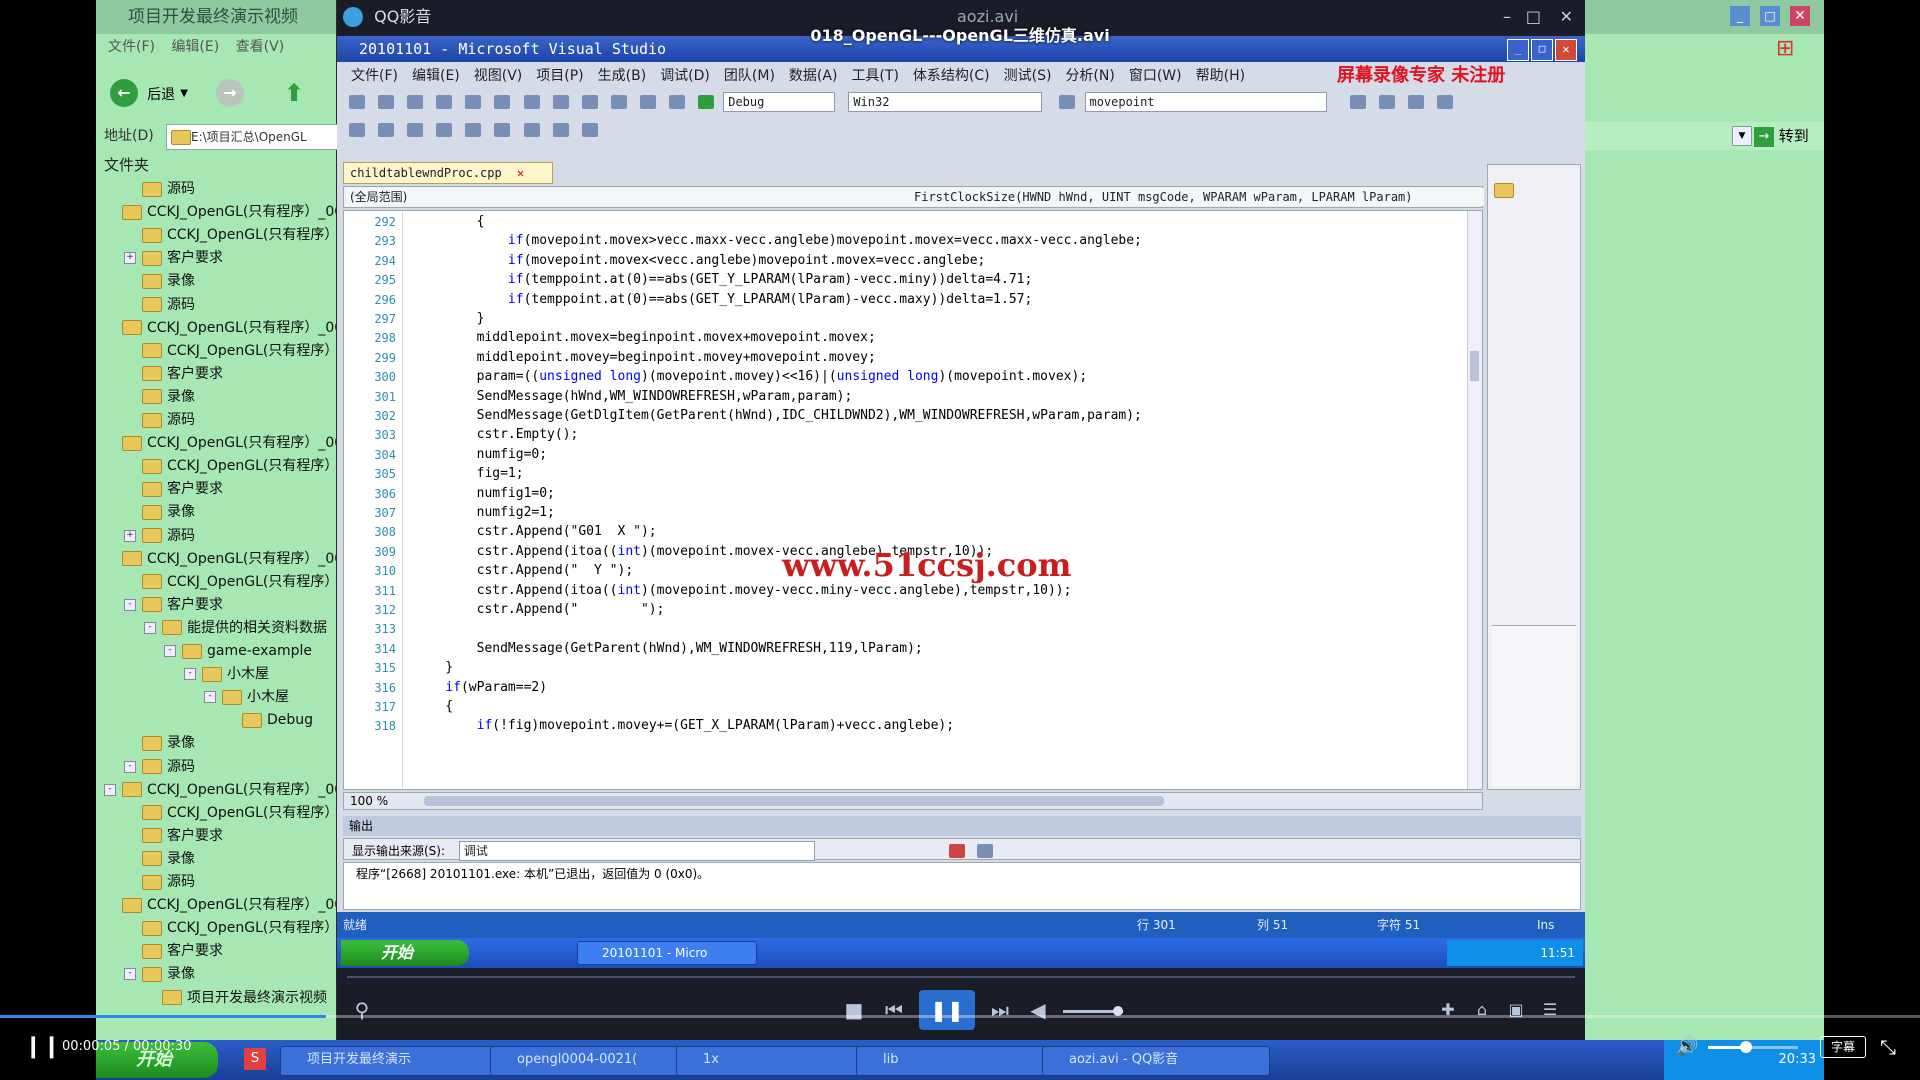 Image resolution: width=1920 pixels, height=1080 pixels. What do you see at coordinates (1000, 1010) in the screenshot?
I see `next-icon: ⏭` at bounding box center [1000, 1010].